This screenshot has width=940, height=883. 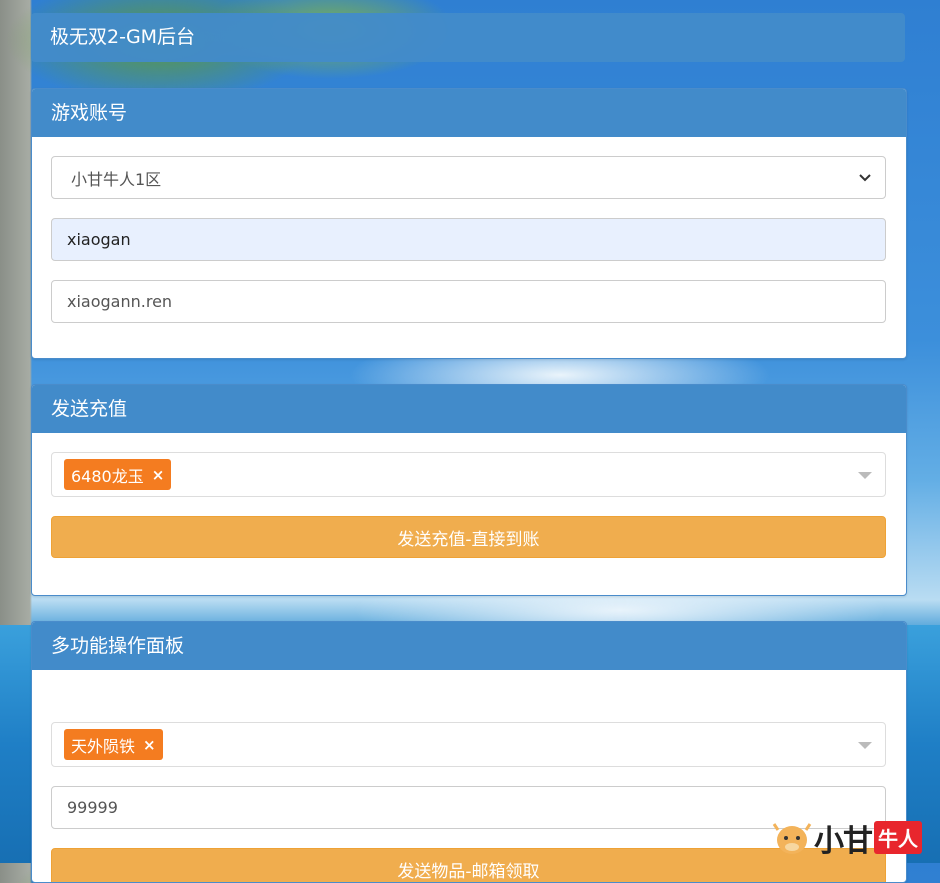 What do you see at coordinates (469, 646) in the screenshot?
I see `multi-panel-title: 多功能操作面板` at bounding box center [469, 646].